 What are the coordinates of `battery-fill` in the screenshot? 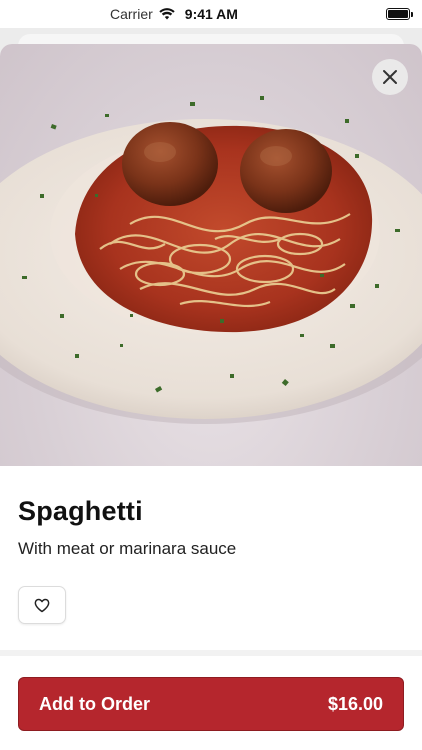 It's located at (398, 14).